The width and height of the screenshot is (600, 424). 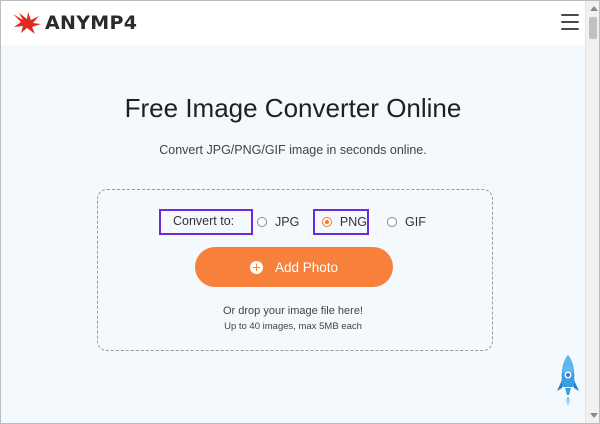 What do you see at coordinates (415, 222) in the screenshot?
I see `format-label-gif: GIF` at bounding box center [415, 222].